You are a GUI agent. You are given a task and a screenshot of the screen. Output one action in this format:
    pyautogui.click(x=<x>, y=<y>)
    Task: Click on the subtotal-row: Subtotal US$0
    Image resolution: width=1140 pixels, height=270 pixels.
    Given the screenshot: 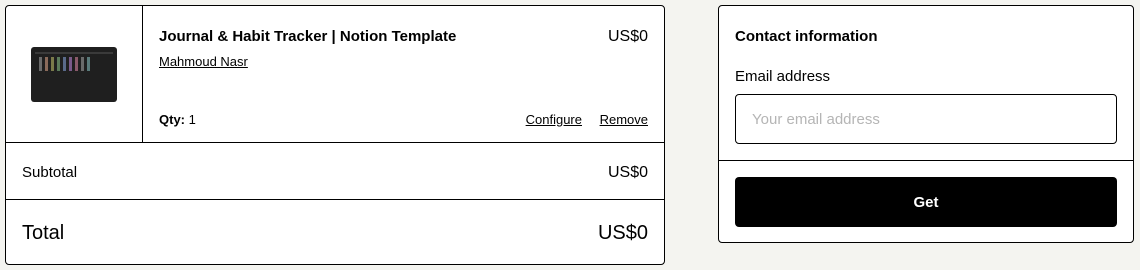 What is the action you would take?
    pyautogui.click(x=335, y=172)
    